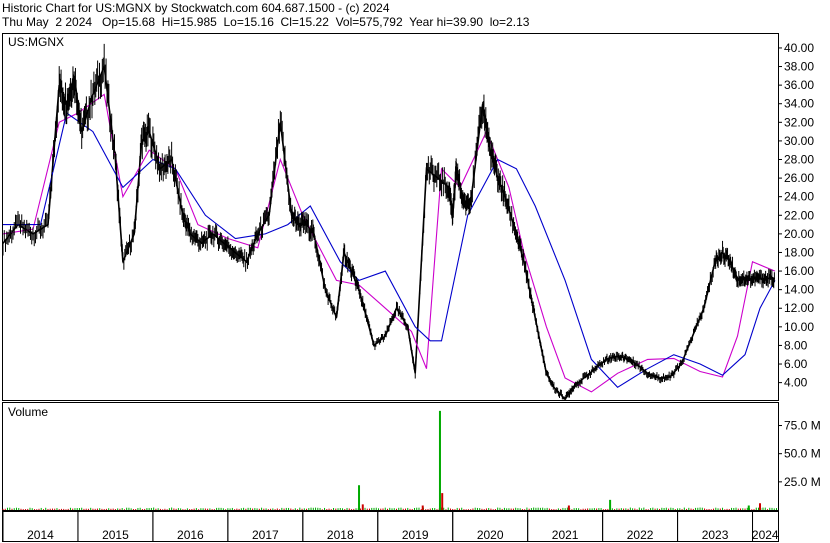  What do you see at coordinates (802, 482) in the screenshot?
I see `volume-y-tick-label: 25.0 M` at bounding box center [802, 482].